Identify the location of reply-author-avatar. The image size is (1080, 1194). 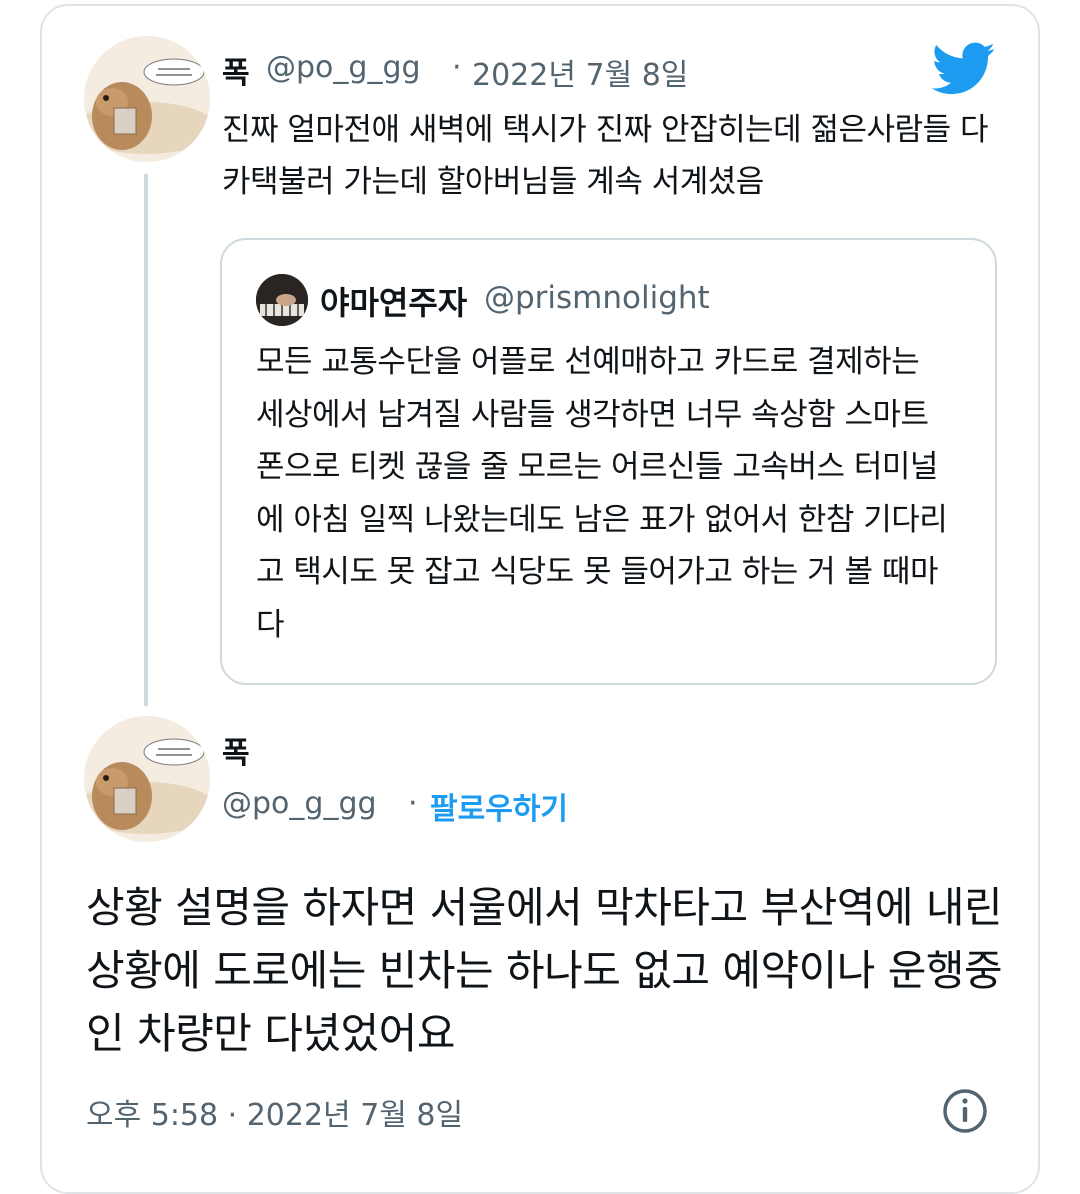
(147, 779).